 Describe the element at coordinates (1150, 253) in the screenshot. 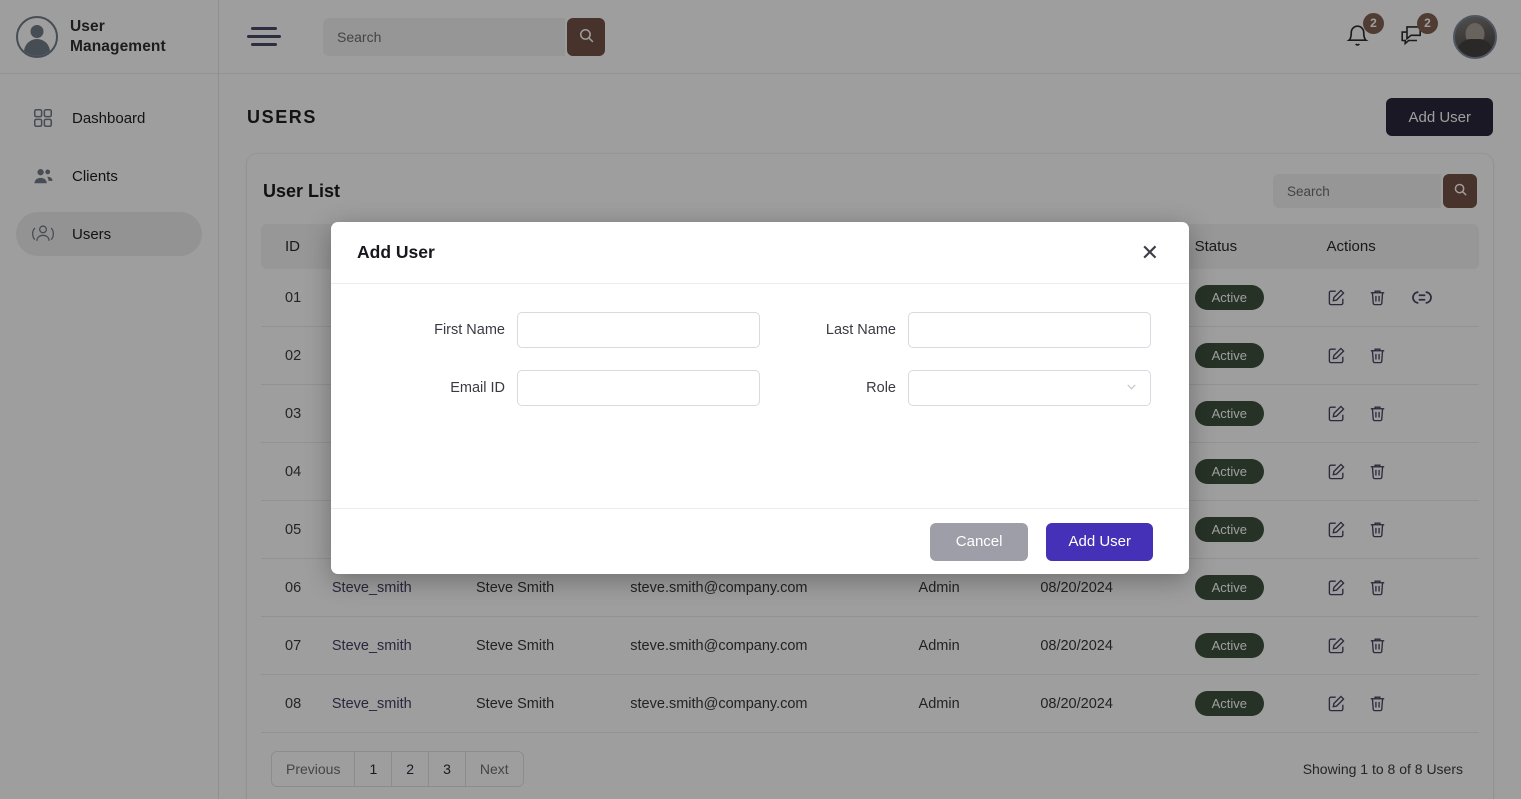

I see `close-icon: ✕` at that location.